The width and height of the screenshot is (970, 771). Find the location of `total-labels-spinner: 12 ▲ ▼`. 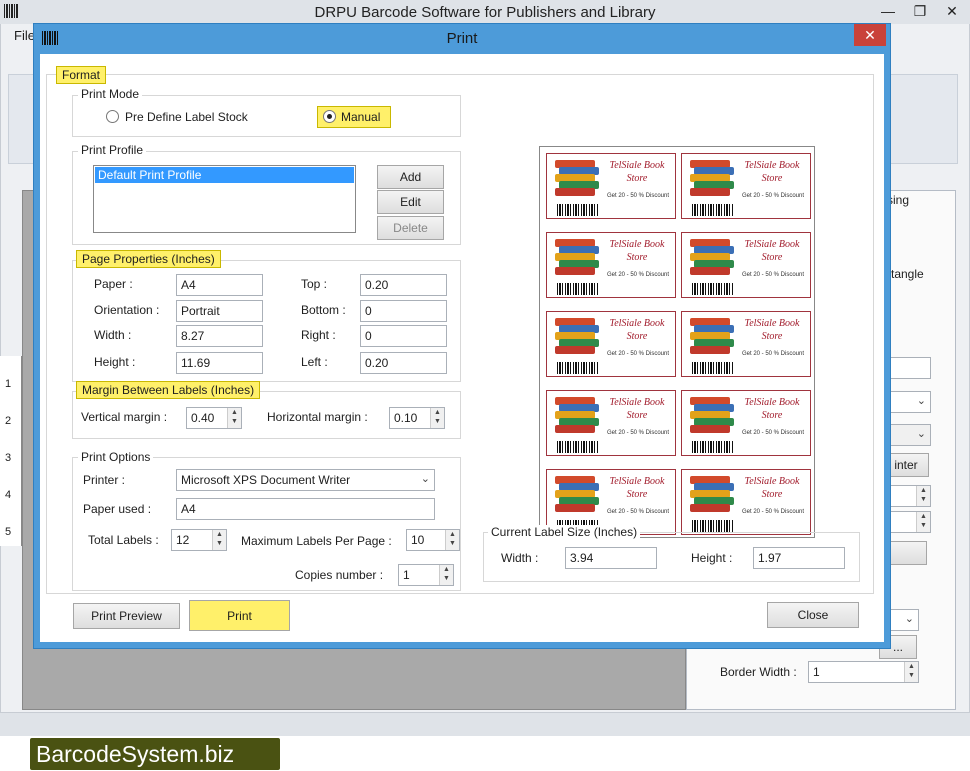

total-labels-spinner: 12 ▲ ▼ is located at coordinates (199, 540).